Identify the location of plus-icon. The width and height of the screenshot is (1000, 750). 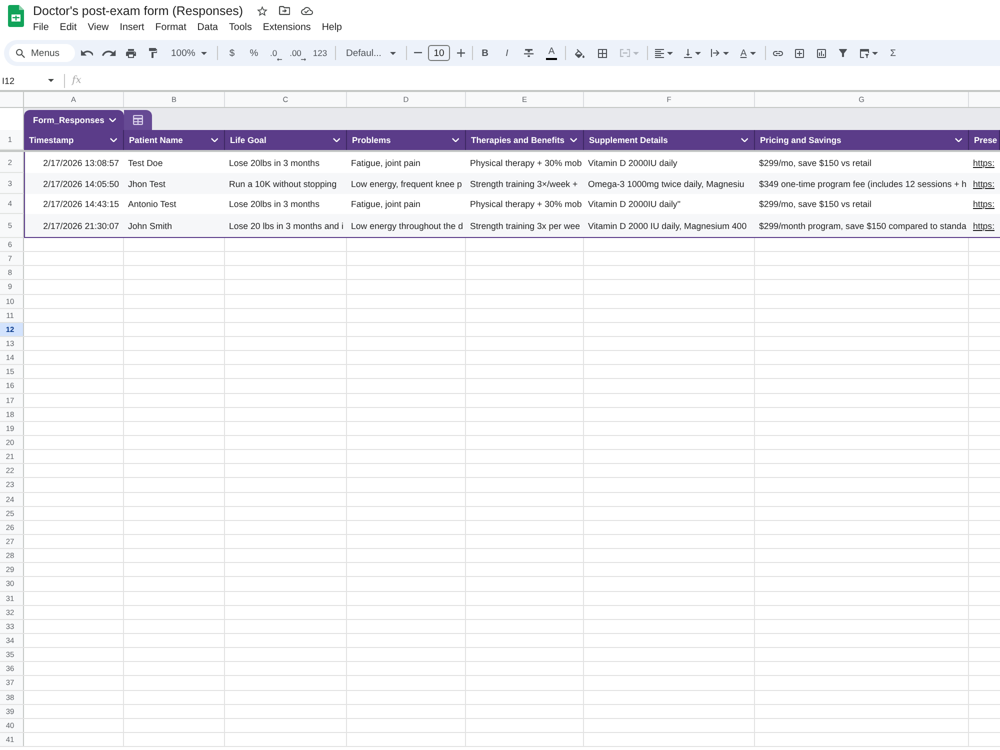
(461, 53).